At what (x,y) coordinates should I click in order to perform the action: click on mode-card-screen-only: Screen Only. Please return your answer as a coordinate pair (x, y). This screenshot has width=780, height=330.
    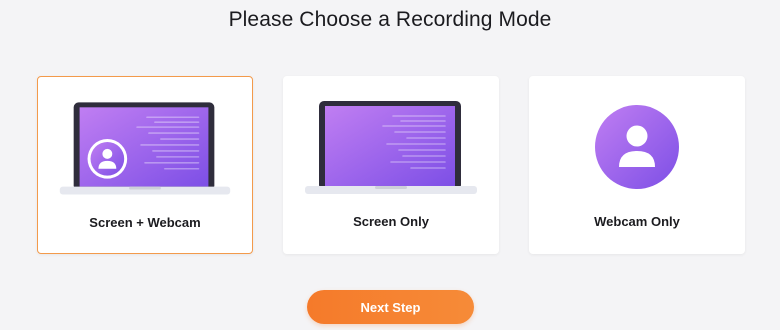
    Looking at the image, I should click on (391, 165).